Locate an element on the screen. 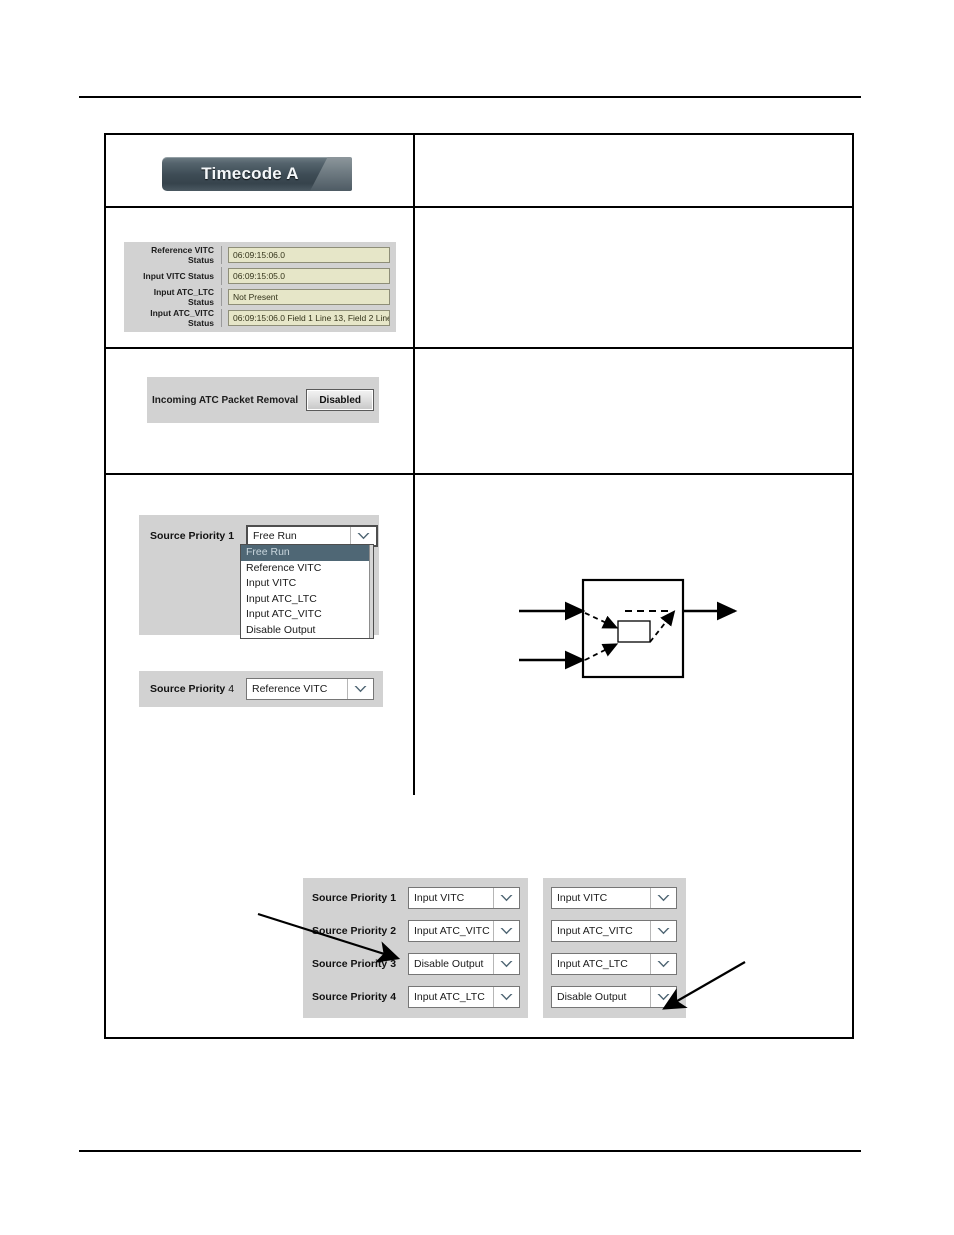  header-rule is located at coordinates (470, 97).